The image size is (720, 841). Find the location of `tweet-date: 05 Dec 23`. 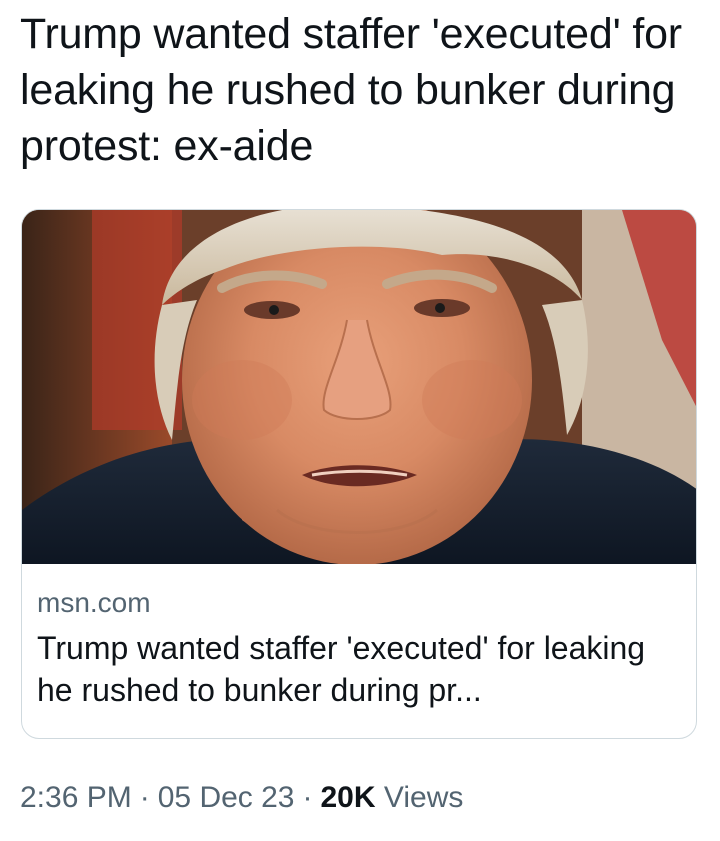

tweet-date: 05 Dec 23 is located at coordinates (226, 797).